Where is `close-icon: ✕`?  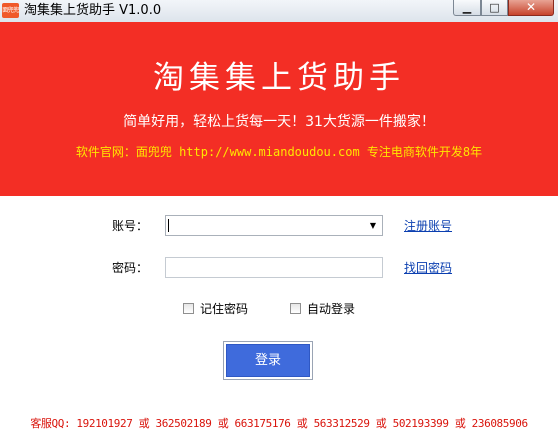 close-icon: ✕ is located at coordinates (531, 7).